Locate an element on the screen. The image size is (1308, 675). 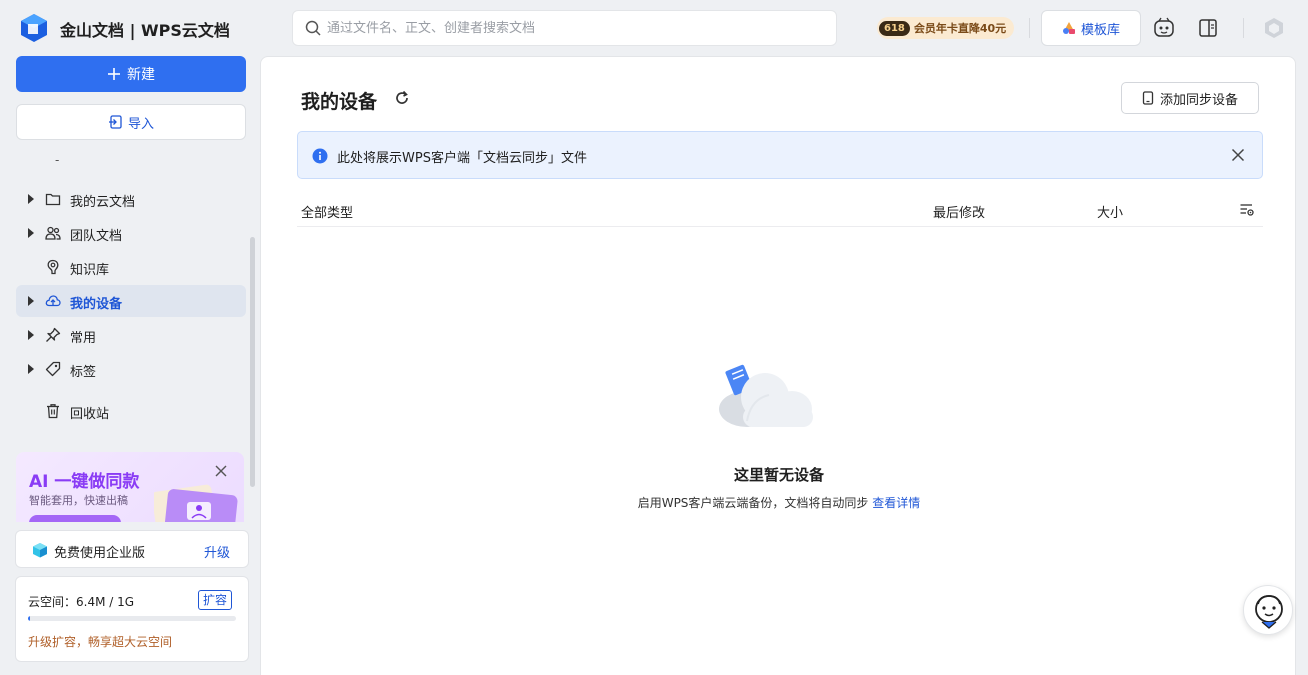
tag-icon is located at coordinates (53, 369).